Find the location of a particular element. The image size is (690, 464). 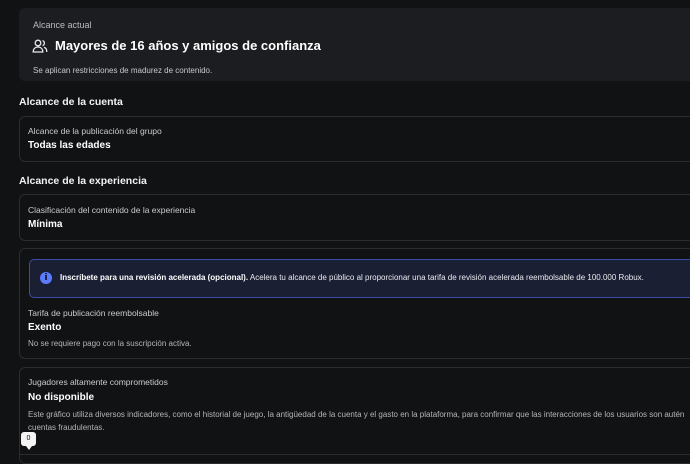

experience-reach-heading: Alcance de la experiencia is located at coordinates (83, 181).